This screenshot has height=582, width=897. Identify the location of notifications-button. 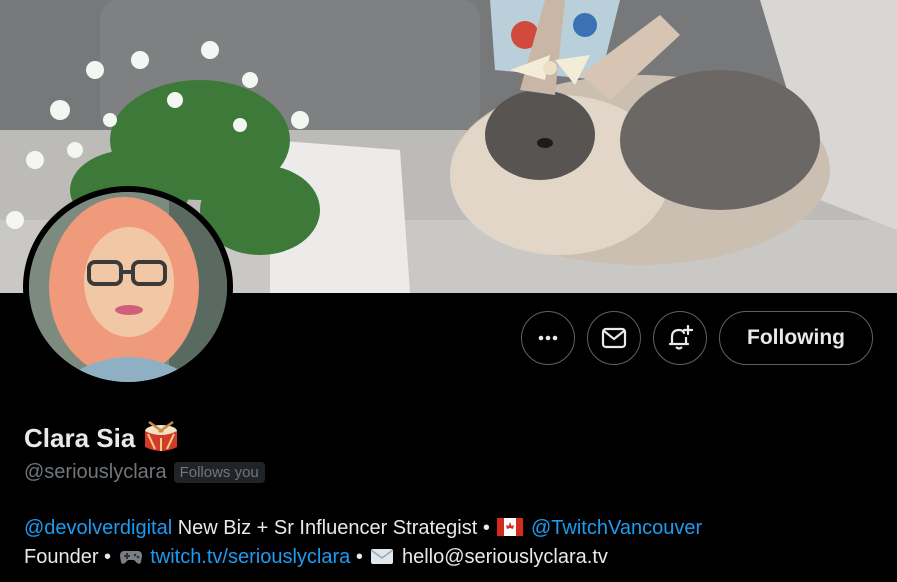
(680, 338).